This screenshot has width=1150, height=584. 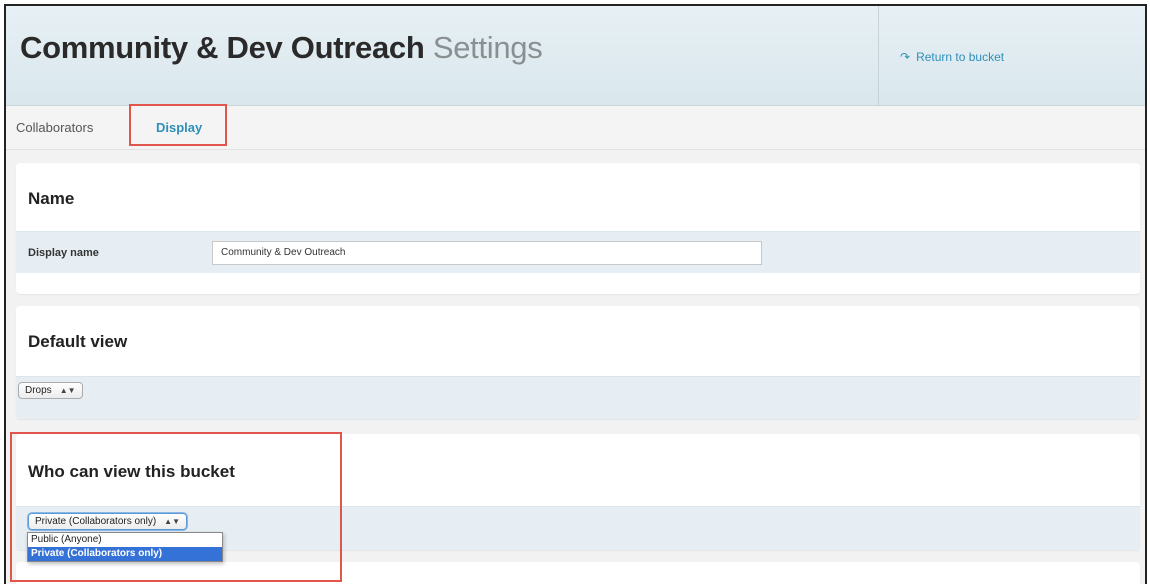 What do you see at coordinates (878, 56) in the screenshot?
I see `header-divider` at bounding box center [878, 56].